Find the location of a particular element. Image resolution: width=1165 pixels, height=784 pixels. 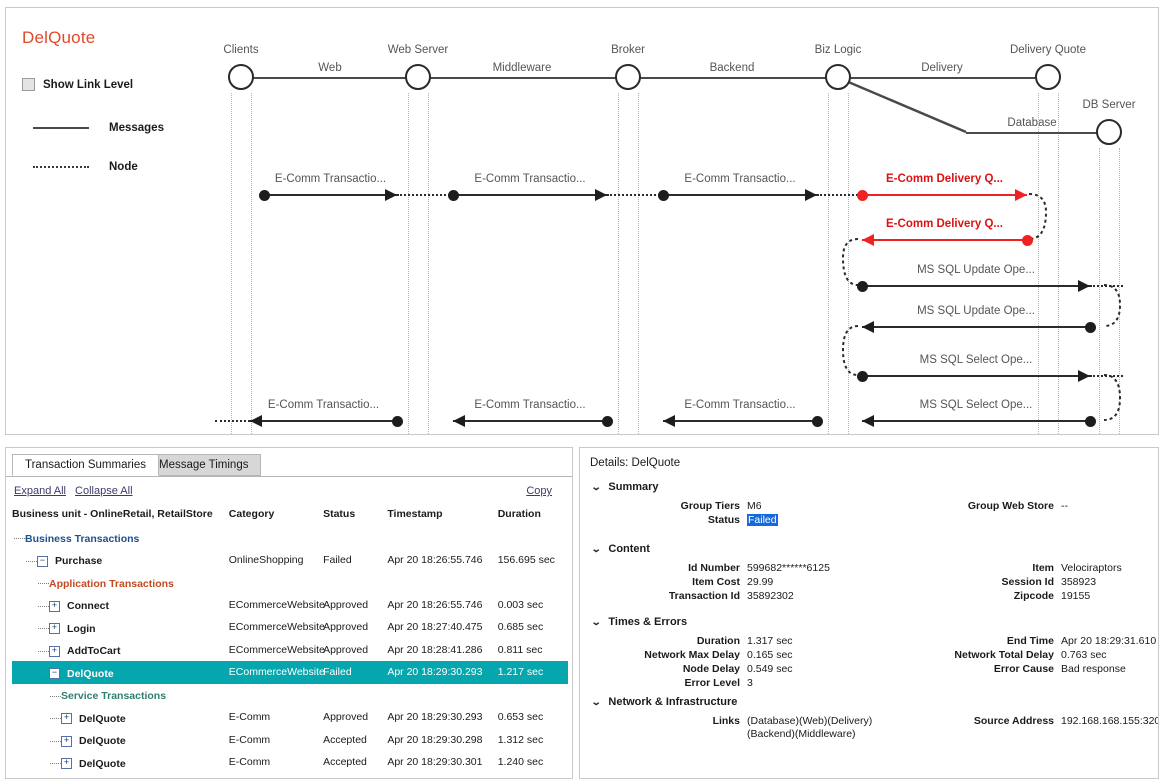

table-group-row: Service Transactions is located at coordinates (290, 695).